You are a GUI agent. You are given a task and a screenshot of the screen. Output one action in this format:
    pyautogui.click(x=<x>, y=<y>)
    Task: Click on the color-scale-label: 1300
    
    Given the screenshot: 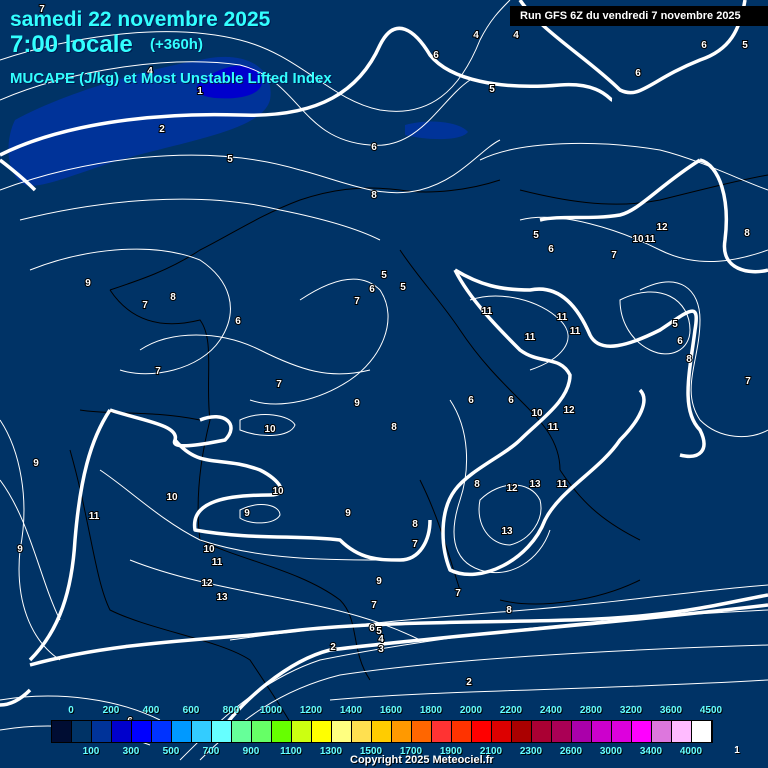 What is the action you would take?
    pyautogui.click(x=331, y=751)
    